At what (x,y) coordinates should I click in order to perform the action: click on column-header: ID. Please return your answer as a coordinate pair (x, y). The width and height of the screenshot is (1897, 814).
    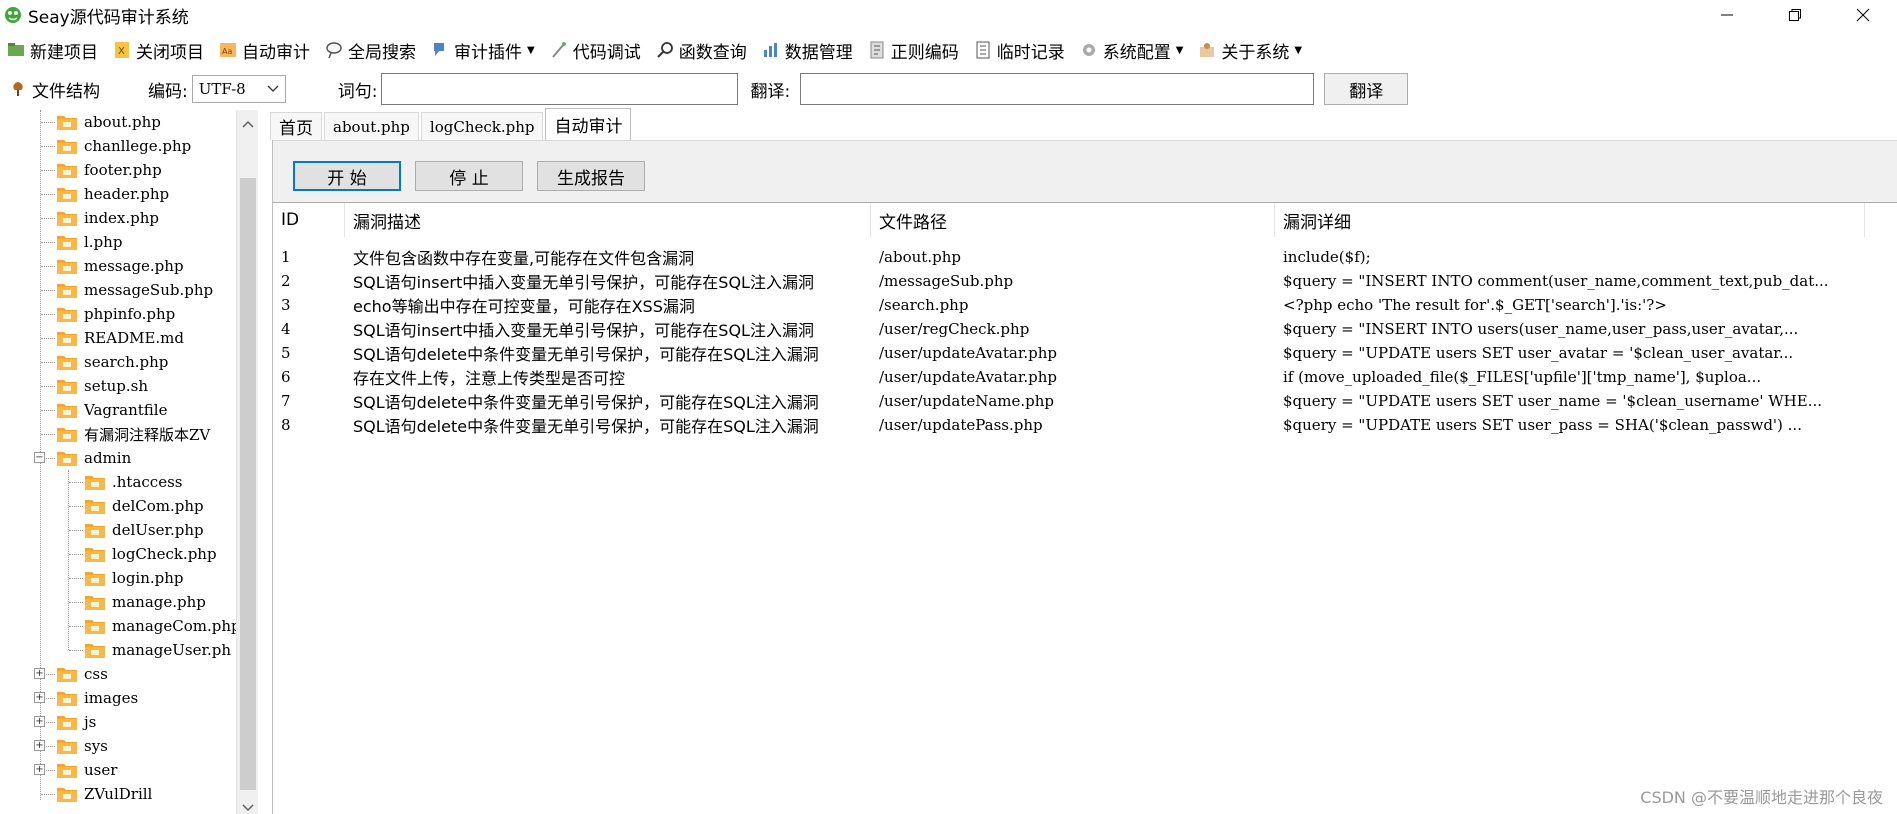
    Looking at the image, I should click on (309, 220).